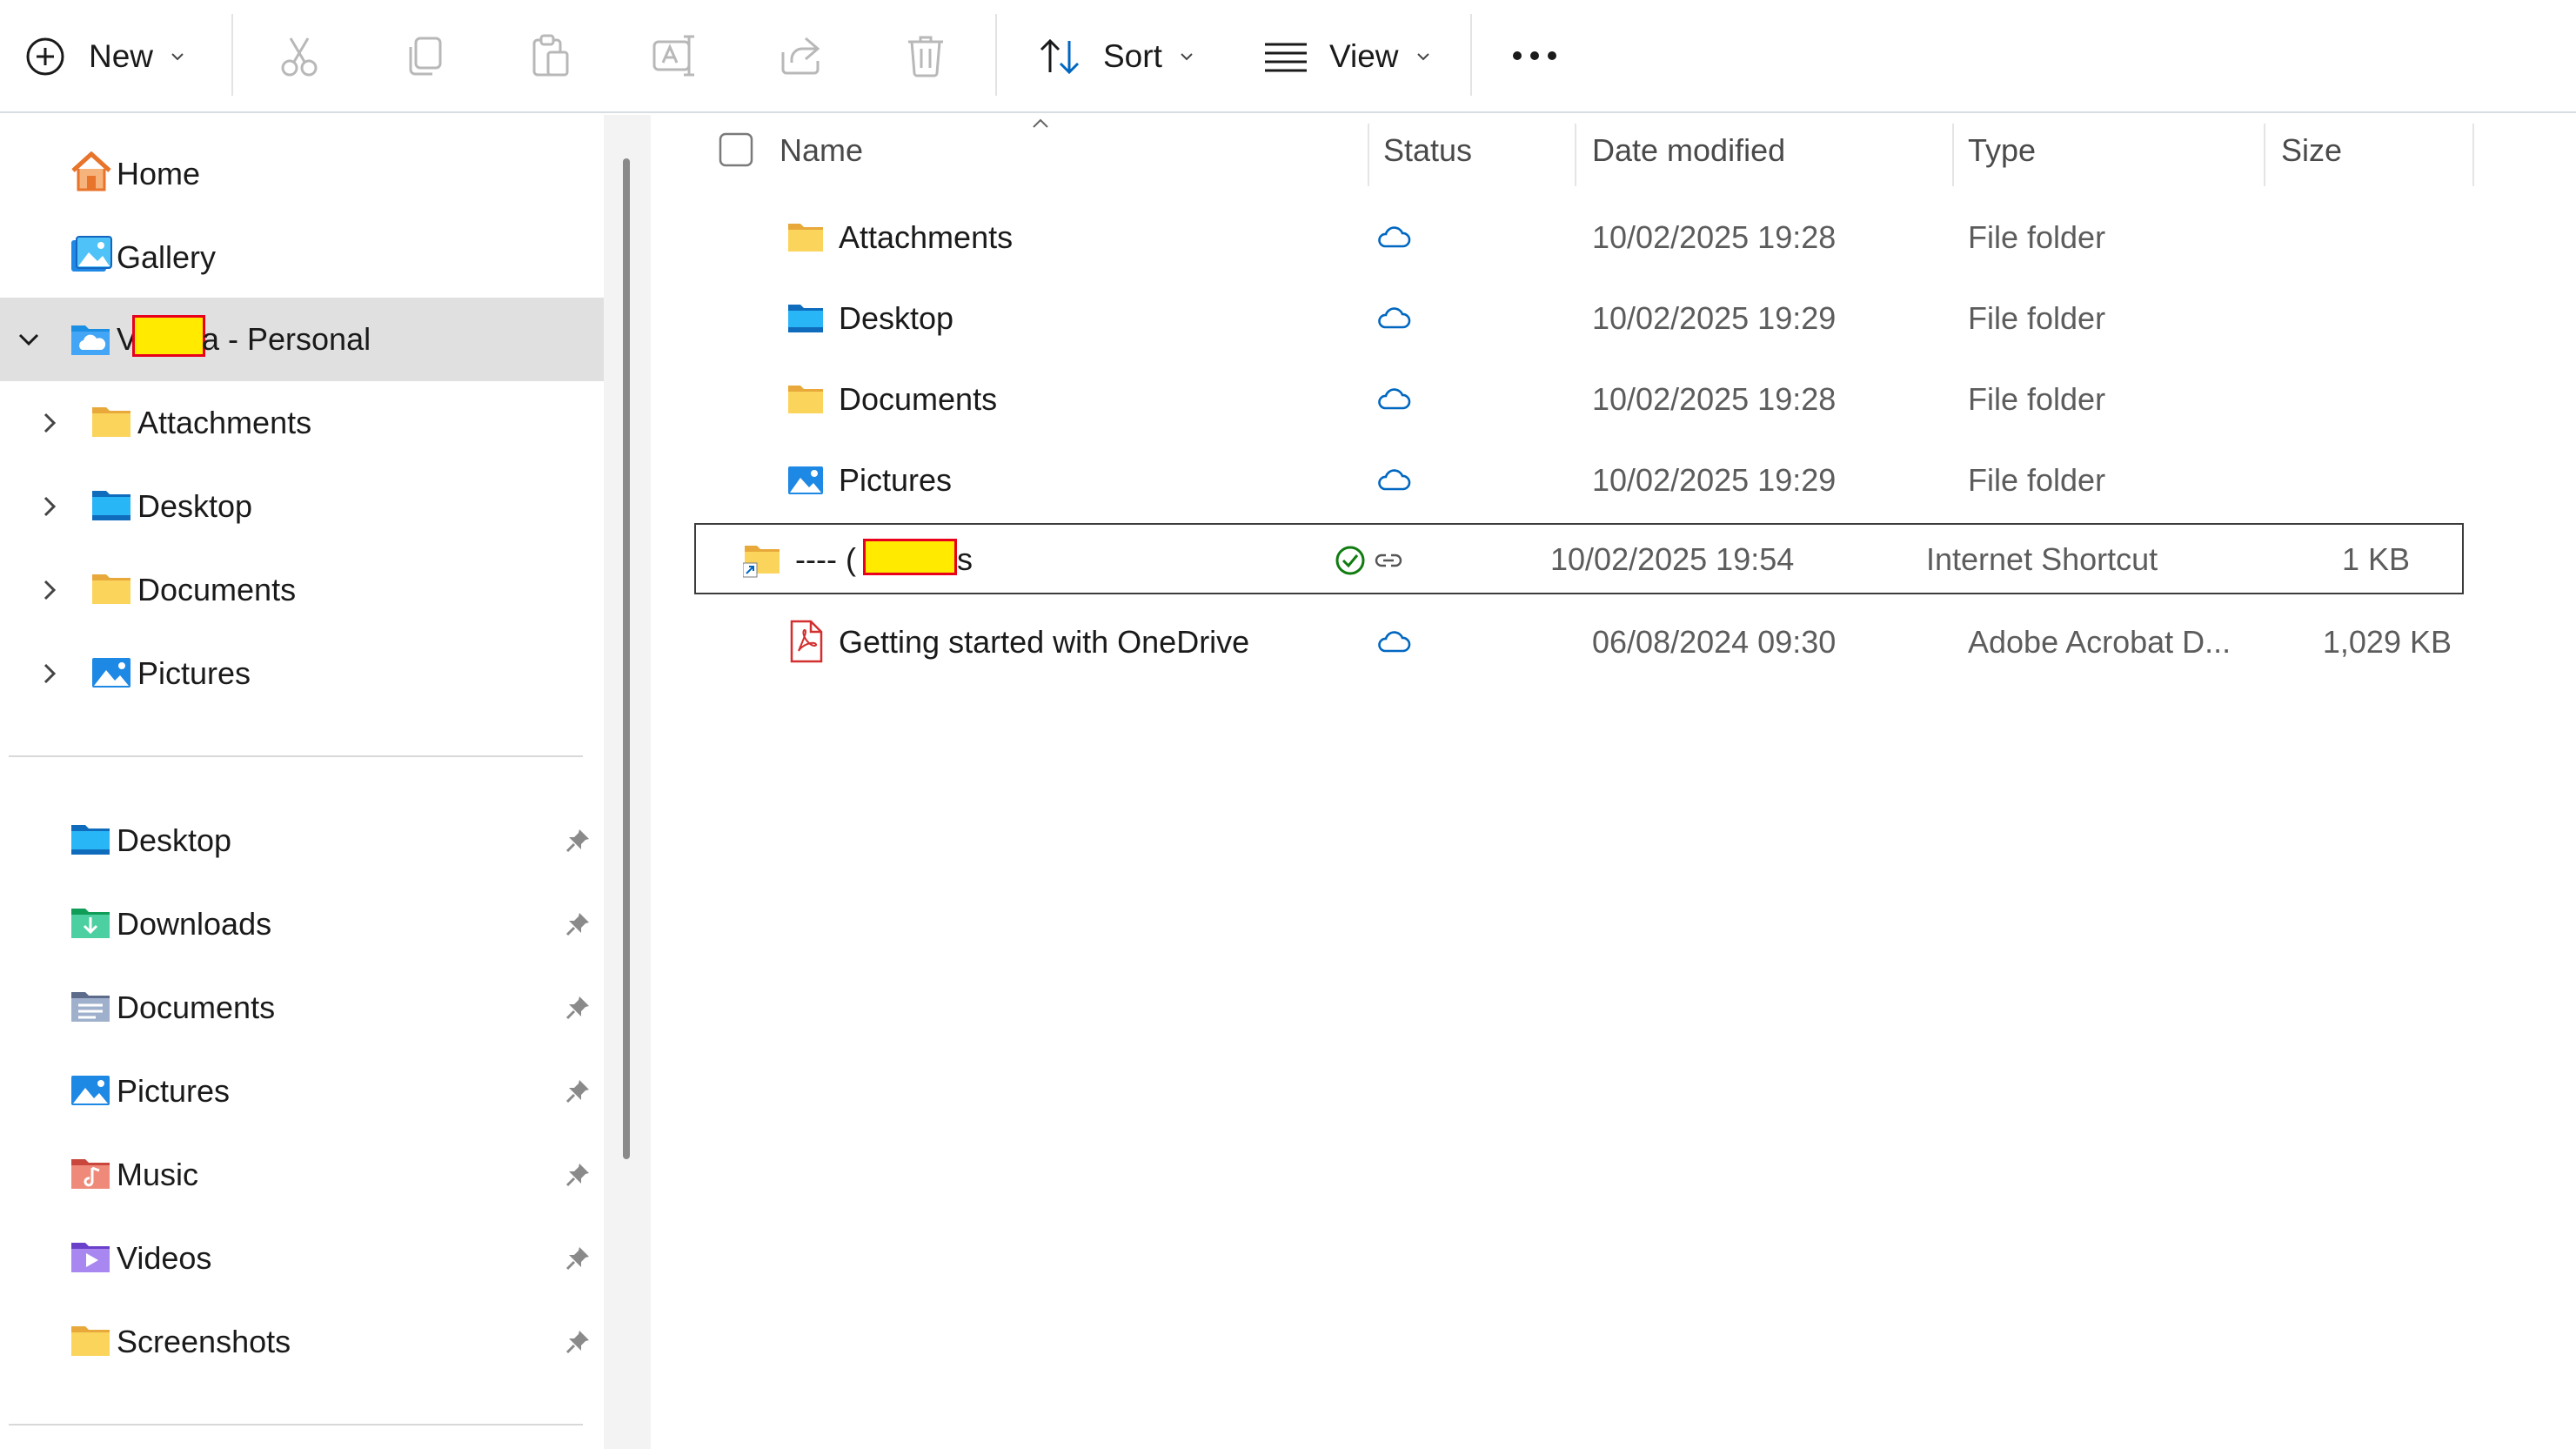 The image size is (2576, 1449). Describe the element at coordinates (299, 55) in the screenshot. I see `cut-icon` at that location.